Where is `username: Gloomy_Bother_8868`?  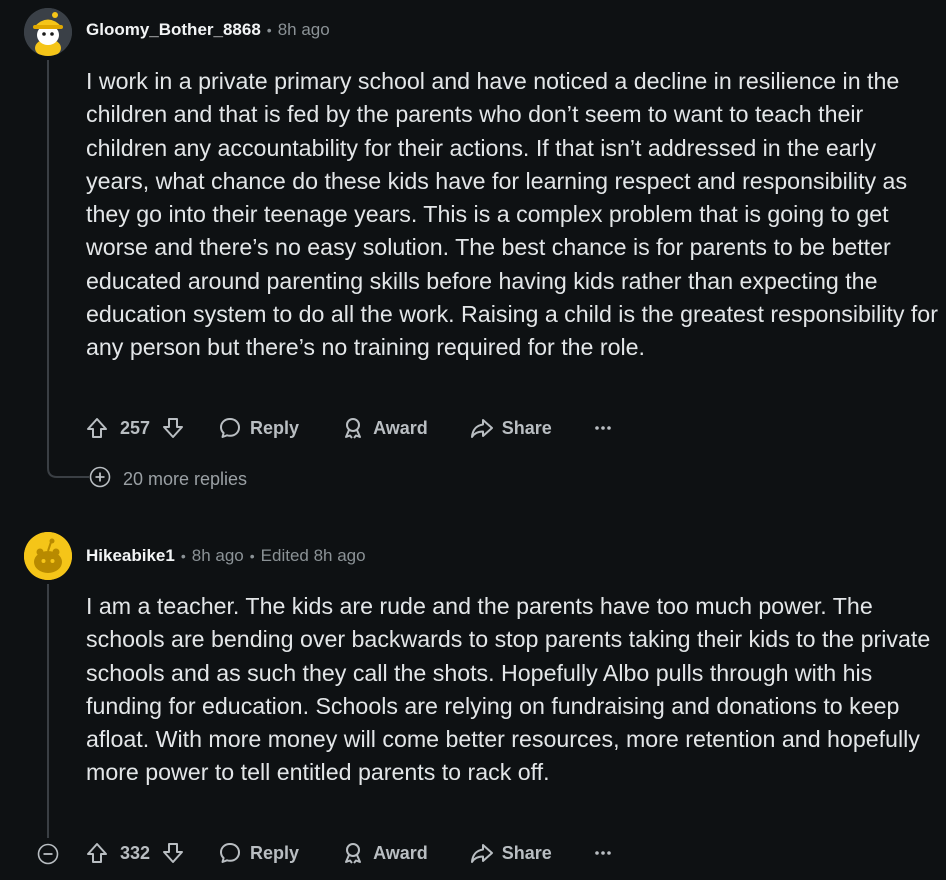
username: Gloomy_Bother_8868 is located at coordinates (173, 30).